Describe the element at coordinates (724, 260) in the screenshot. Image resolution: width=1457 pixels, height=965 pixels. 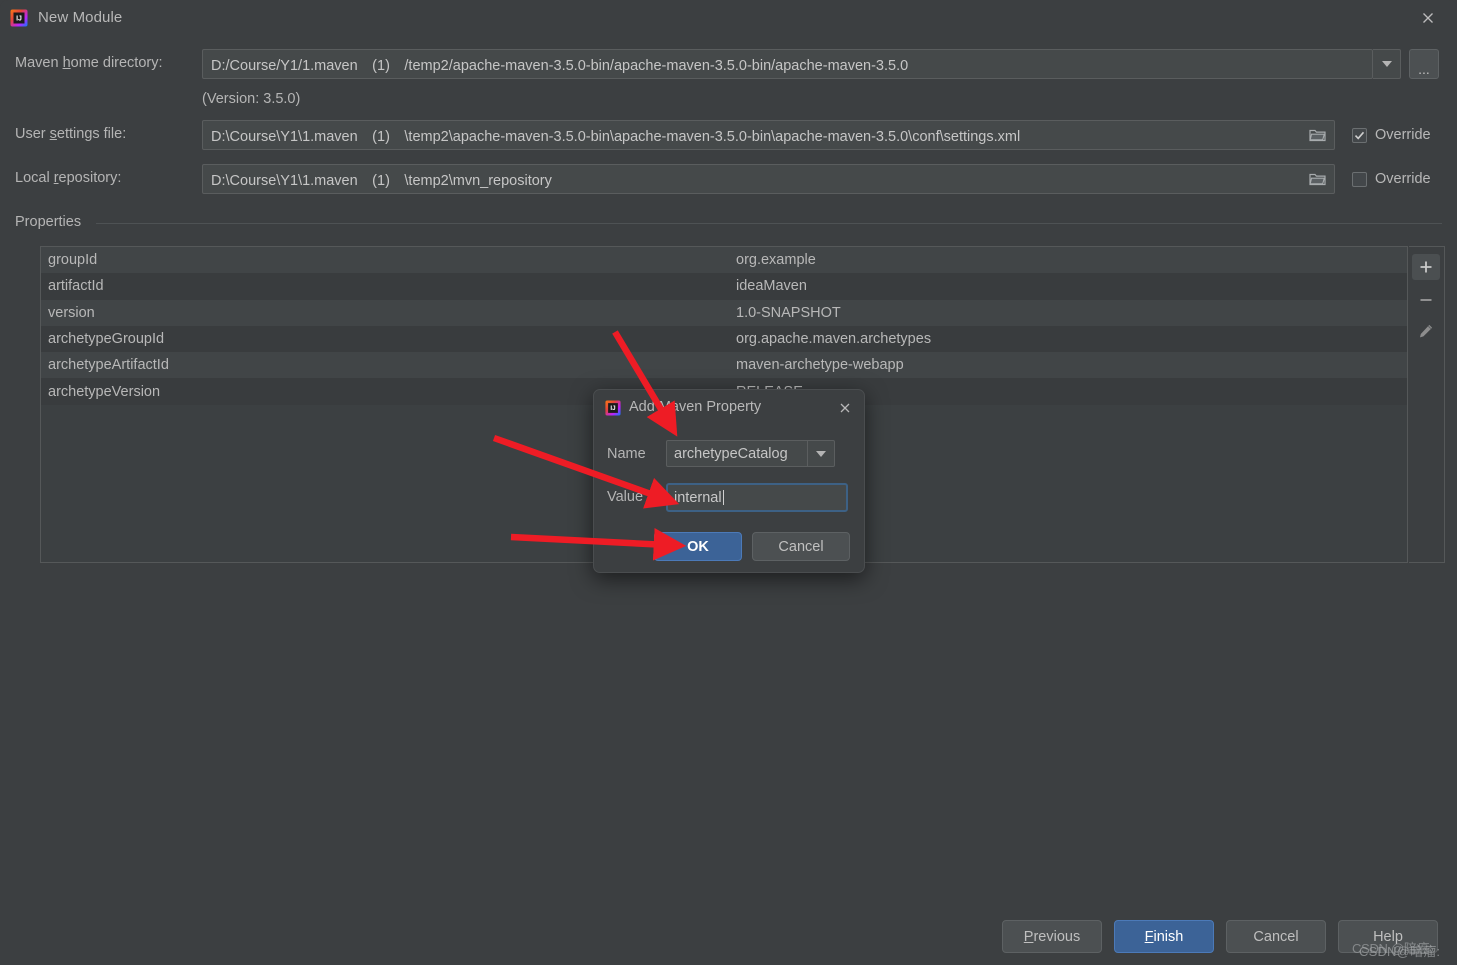
I see `table-row: groupId org.example` at that location.